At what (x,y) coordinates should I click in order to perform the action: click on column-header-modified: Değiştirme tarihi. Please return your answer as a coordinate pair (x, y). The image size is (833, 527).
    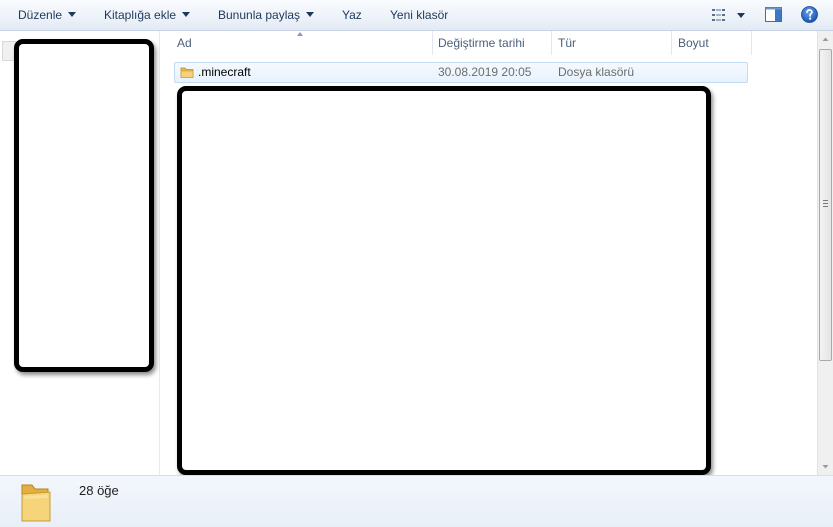
    Looking at the image, I should click on (491, 43).